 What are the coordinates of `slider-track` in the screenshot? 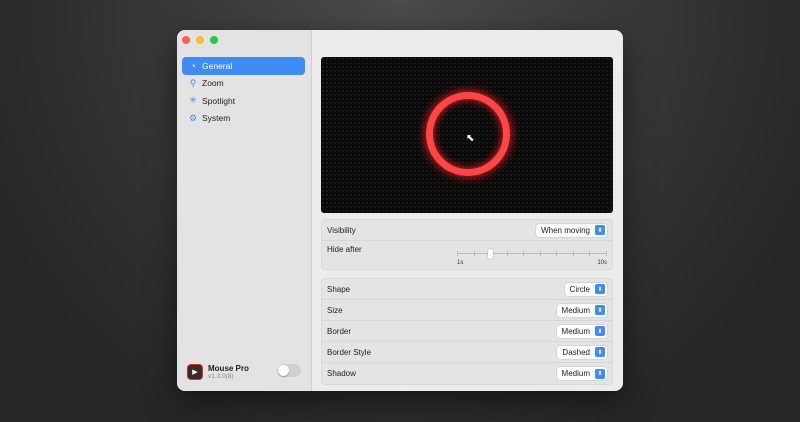 It's located at (532, 253).